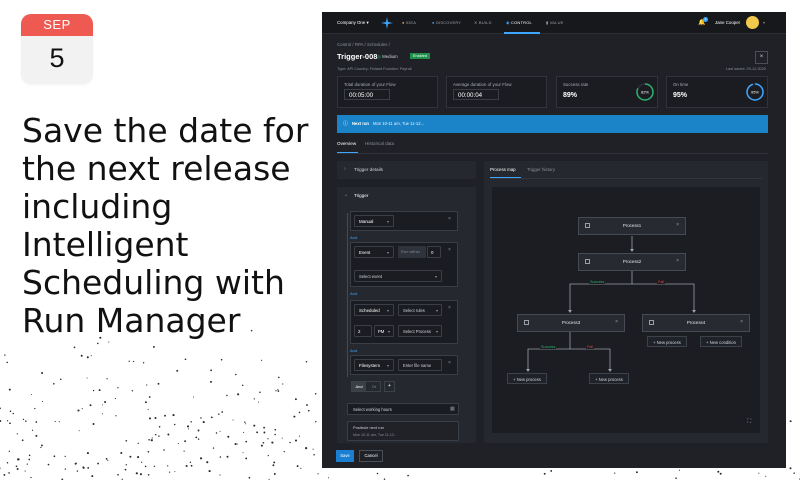 The image size is (800, 480). I want to click on last-saved: Last saved: 29-12-2020, so click(746, 69).